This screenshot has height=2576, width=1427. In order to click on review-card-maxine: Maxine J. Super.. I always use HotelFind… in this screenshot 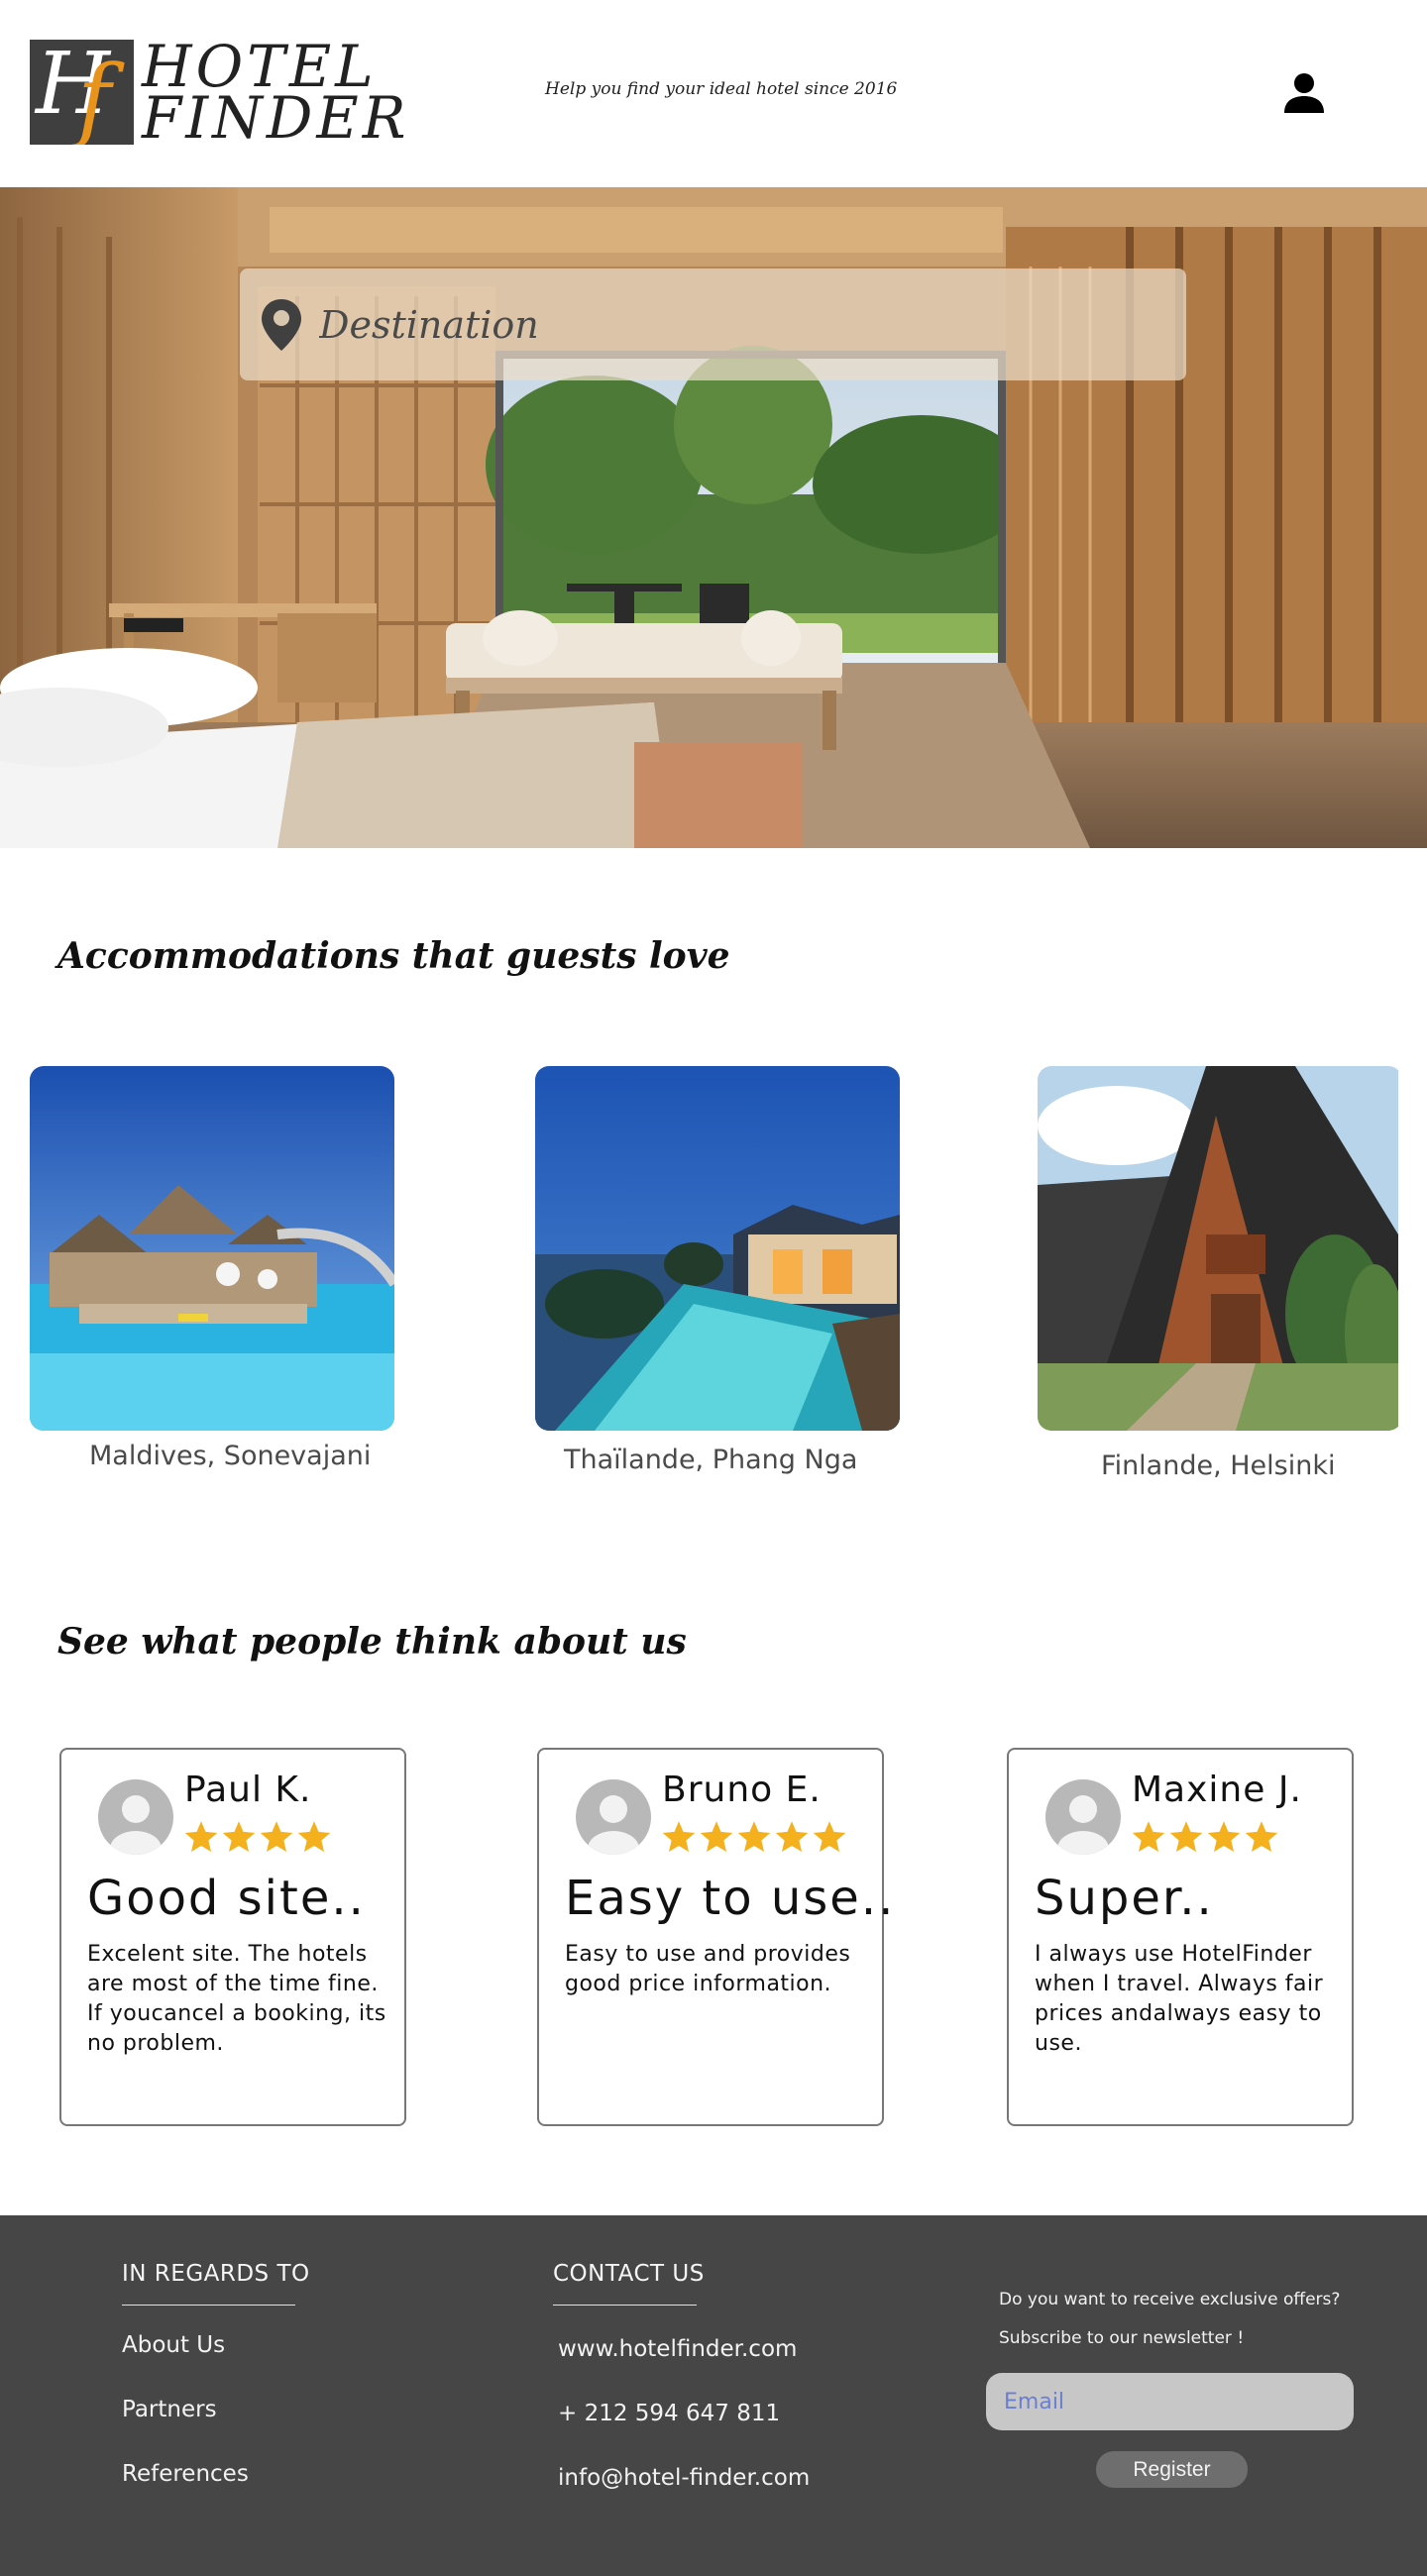, I will do `click(1180, 1937)`.